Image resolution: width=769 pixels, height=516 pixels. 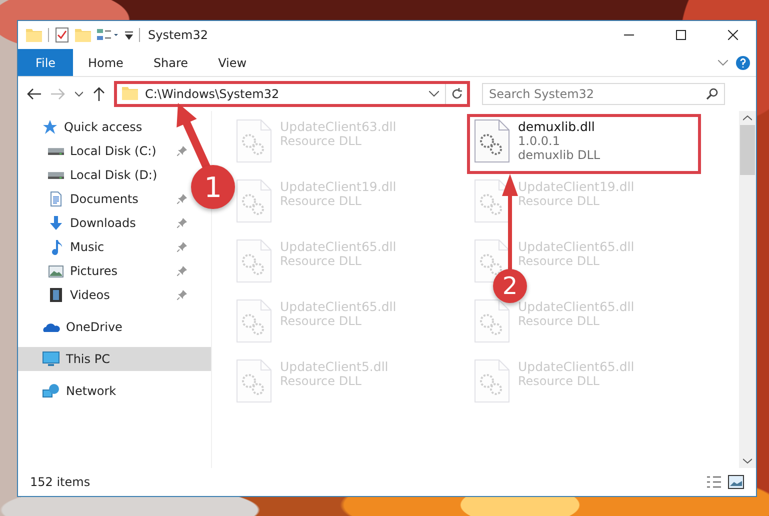 I want to click on sidebar-item: Local Disk (C:), so click(x=95, y=151).